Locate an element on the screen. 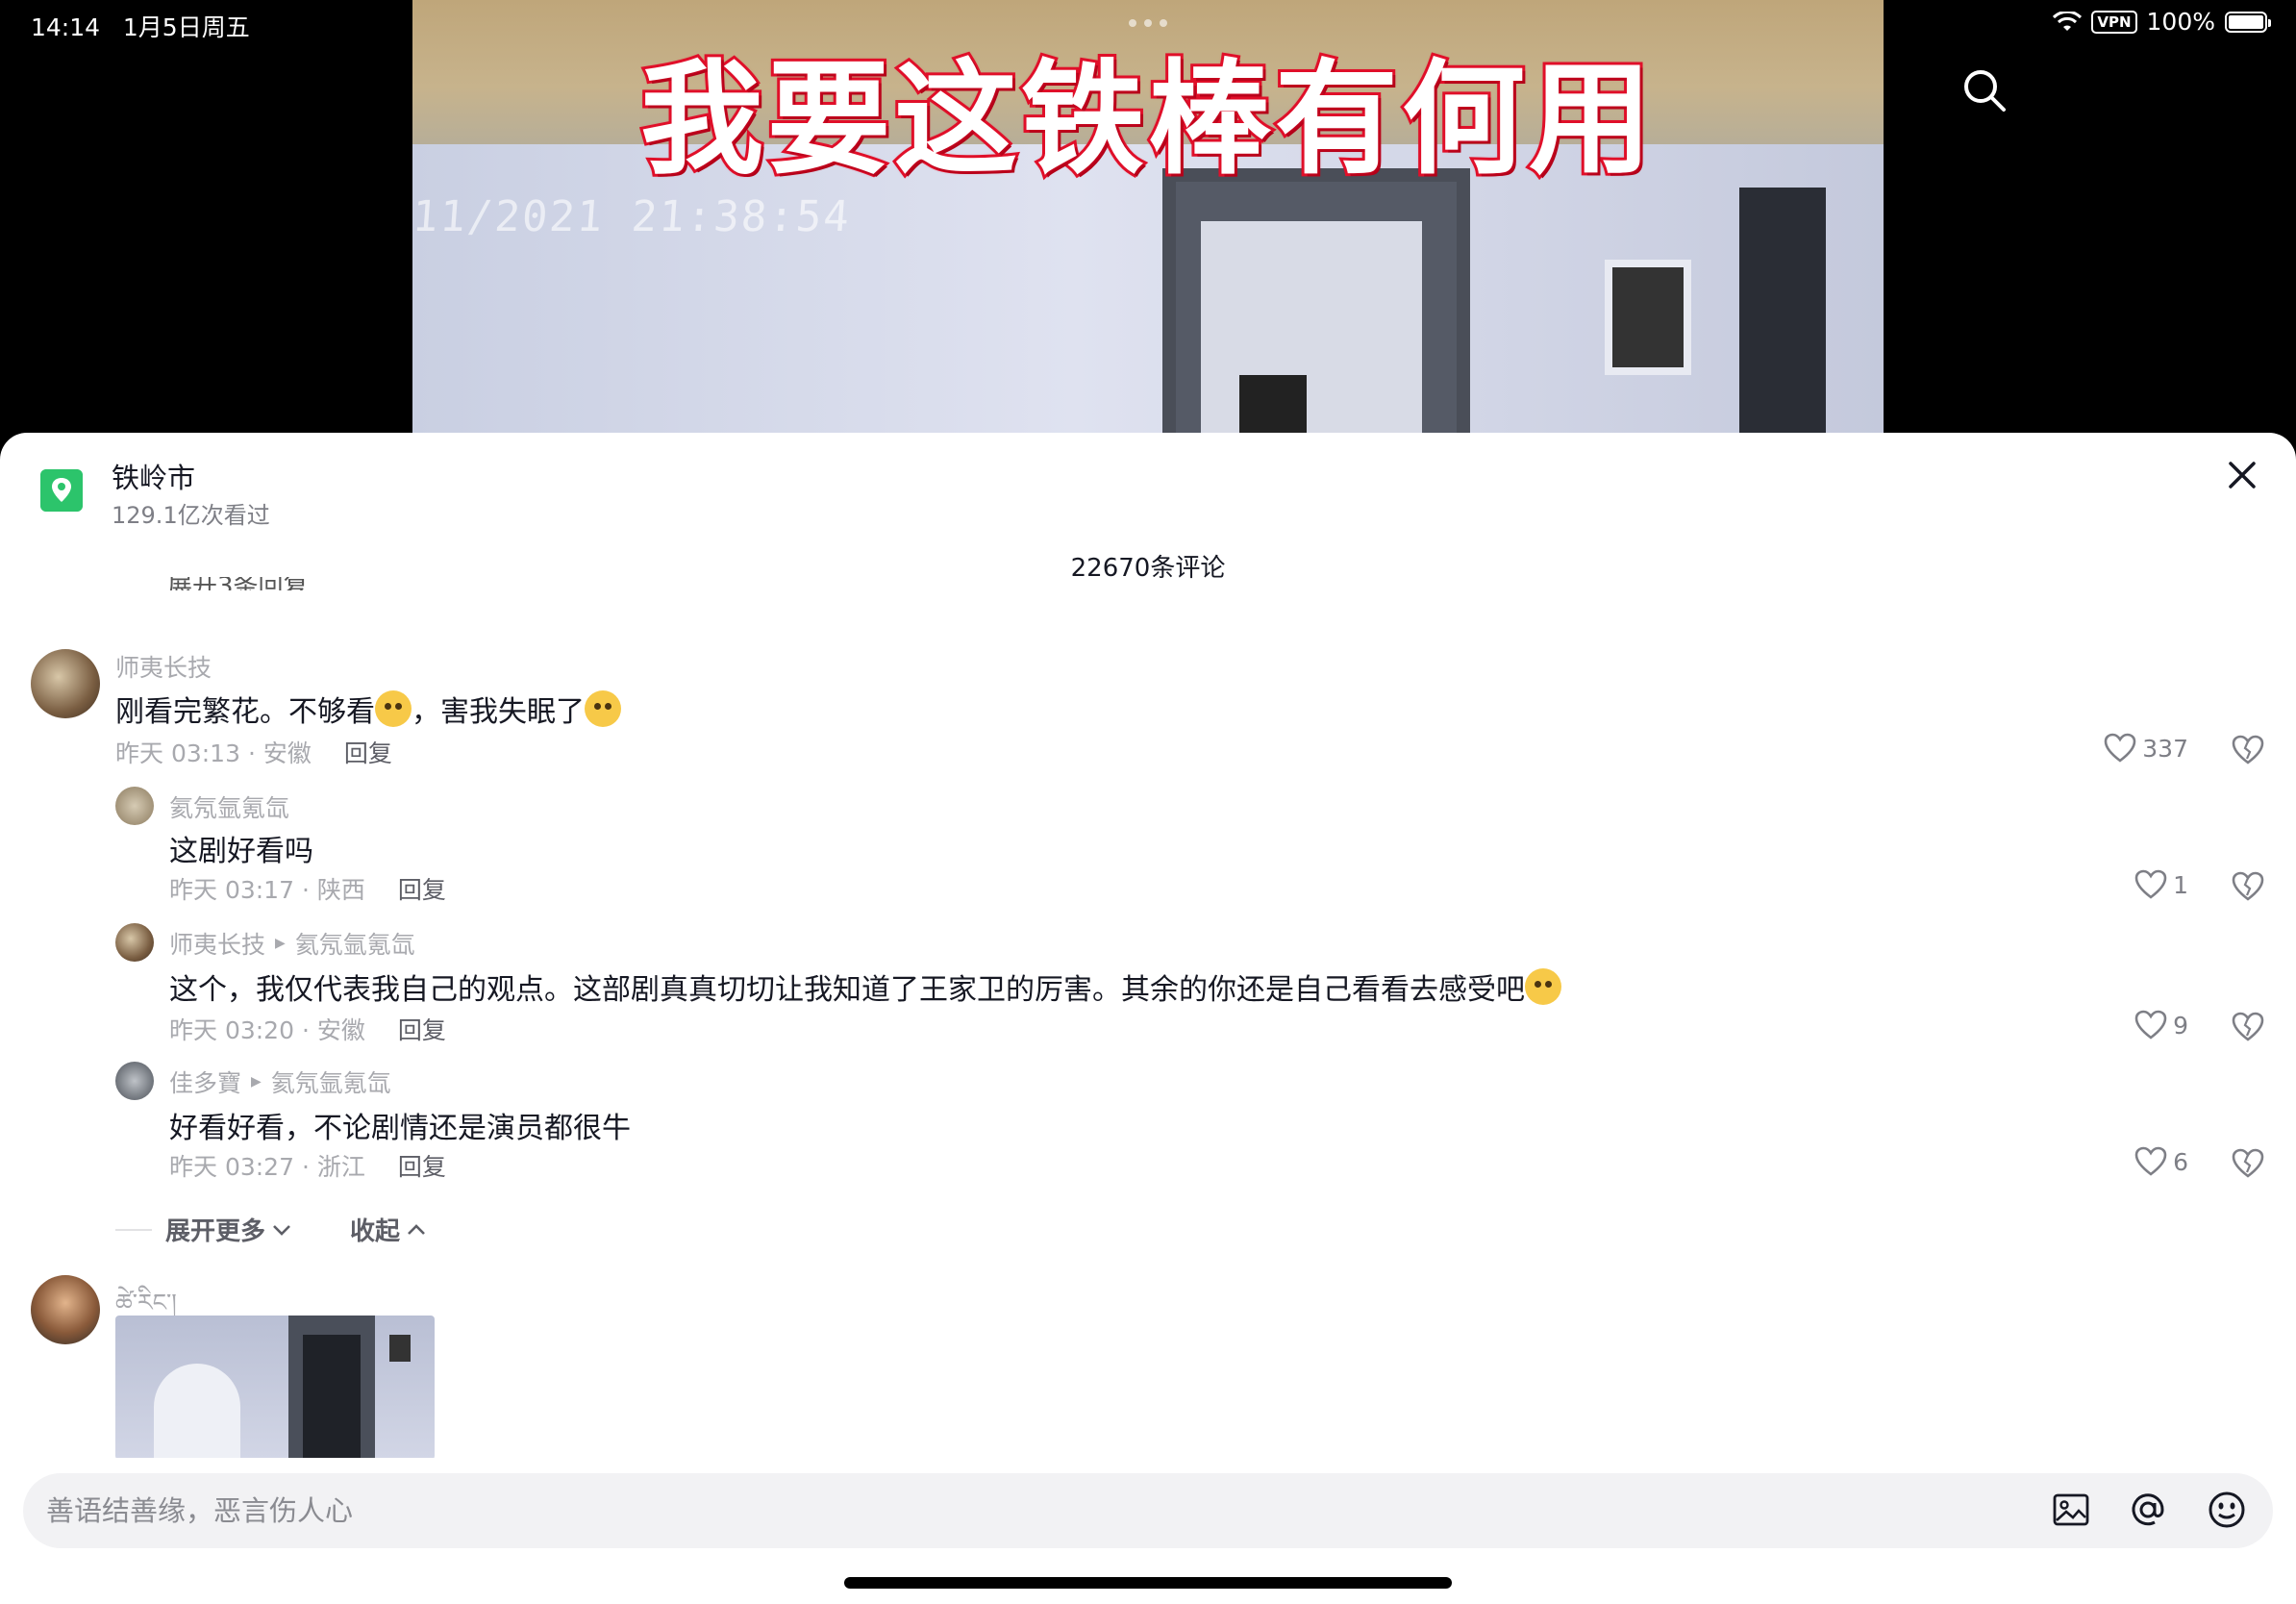 This screenshot has width=2296, height=1604. reply-meta: 昨天 03:27 · 浙江 回复 is located at coordinates (307, 1165).